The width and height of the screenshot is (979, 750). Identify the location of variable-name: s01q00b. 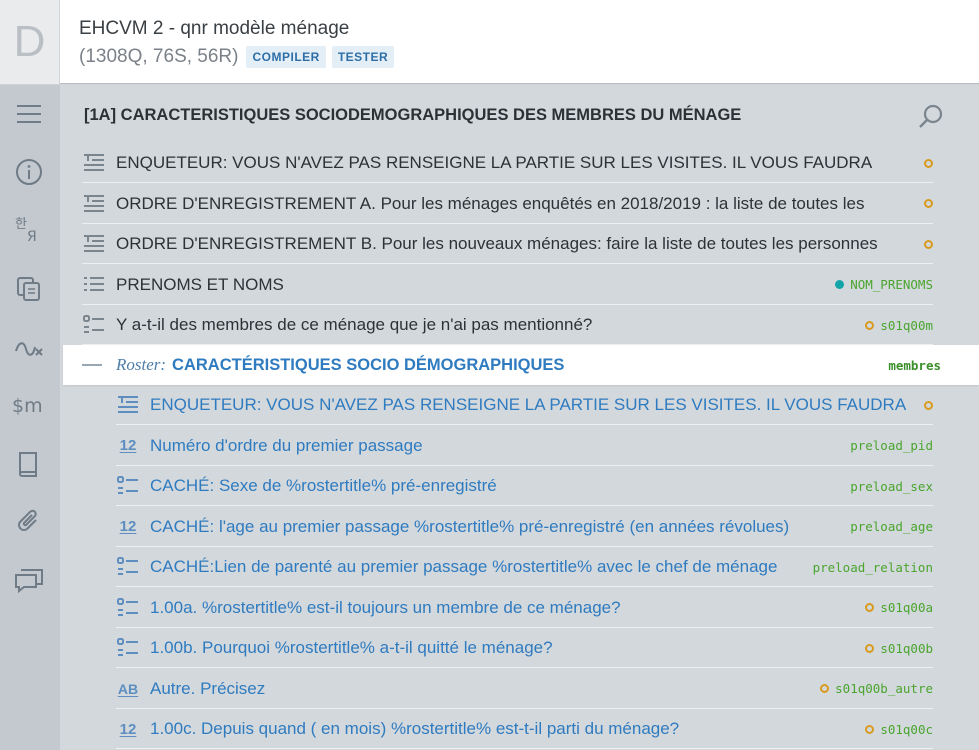
(899, 648).